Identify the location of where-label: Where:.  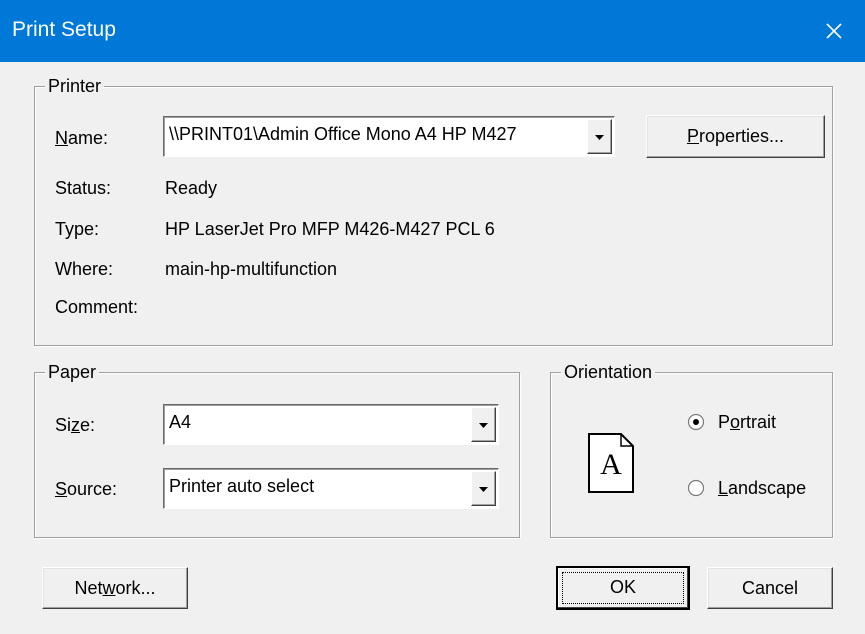
(84, 269).